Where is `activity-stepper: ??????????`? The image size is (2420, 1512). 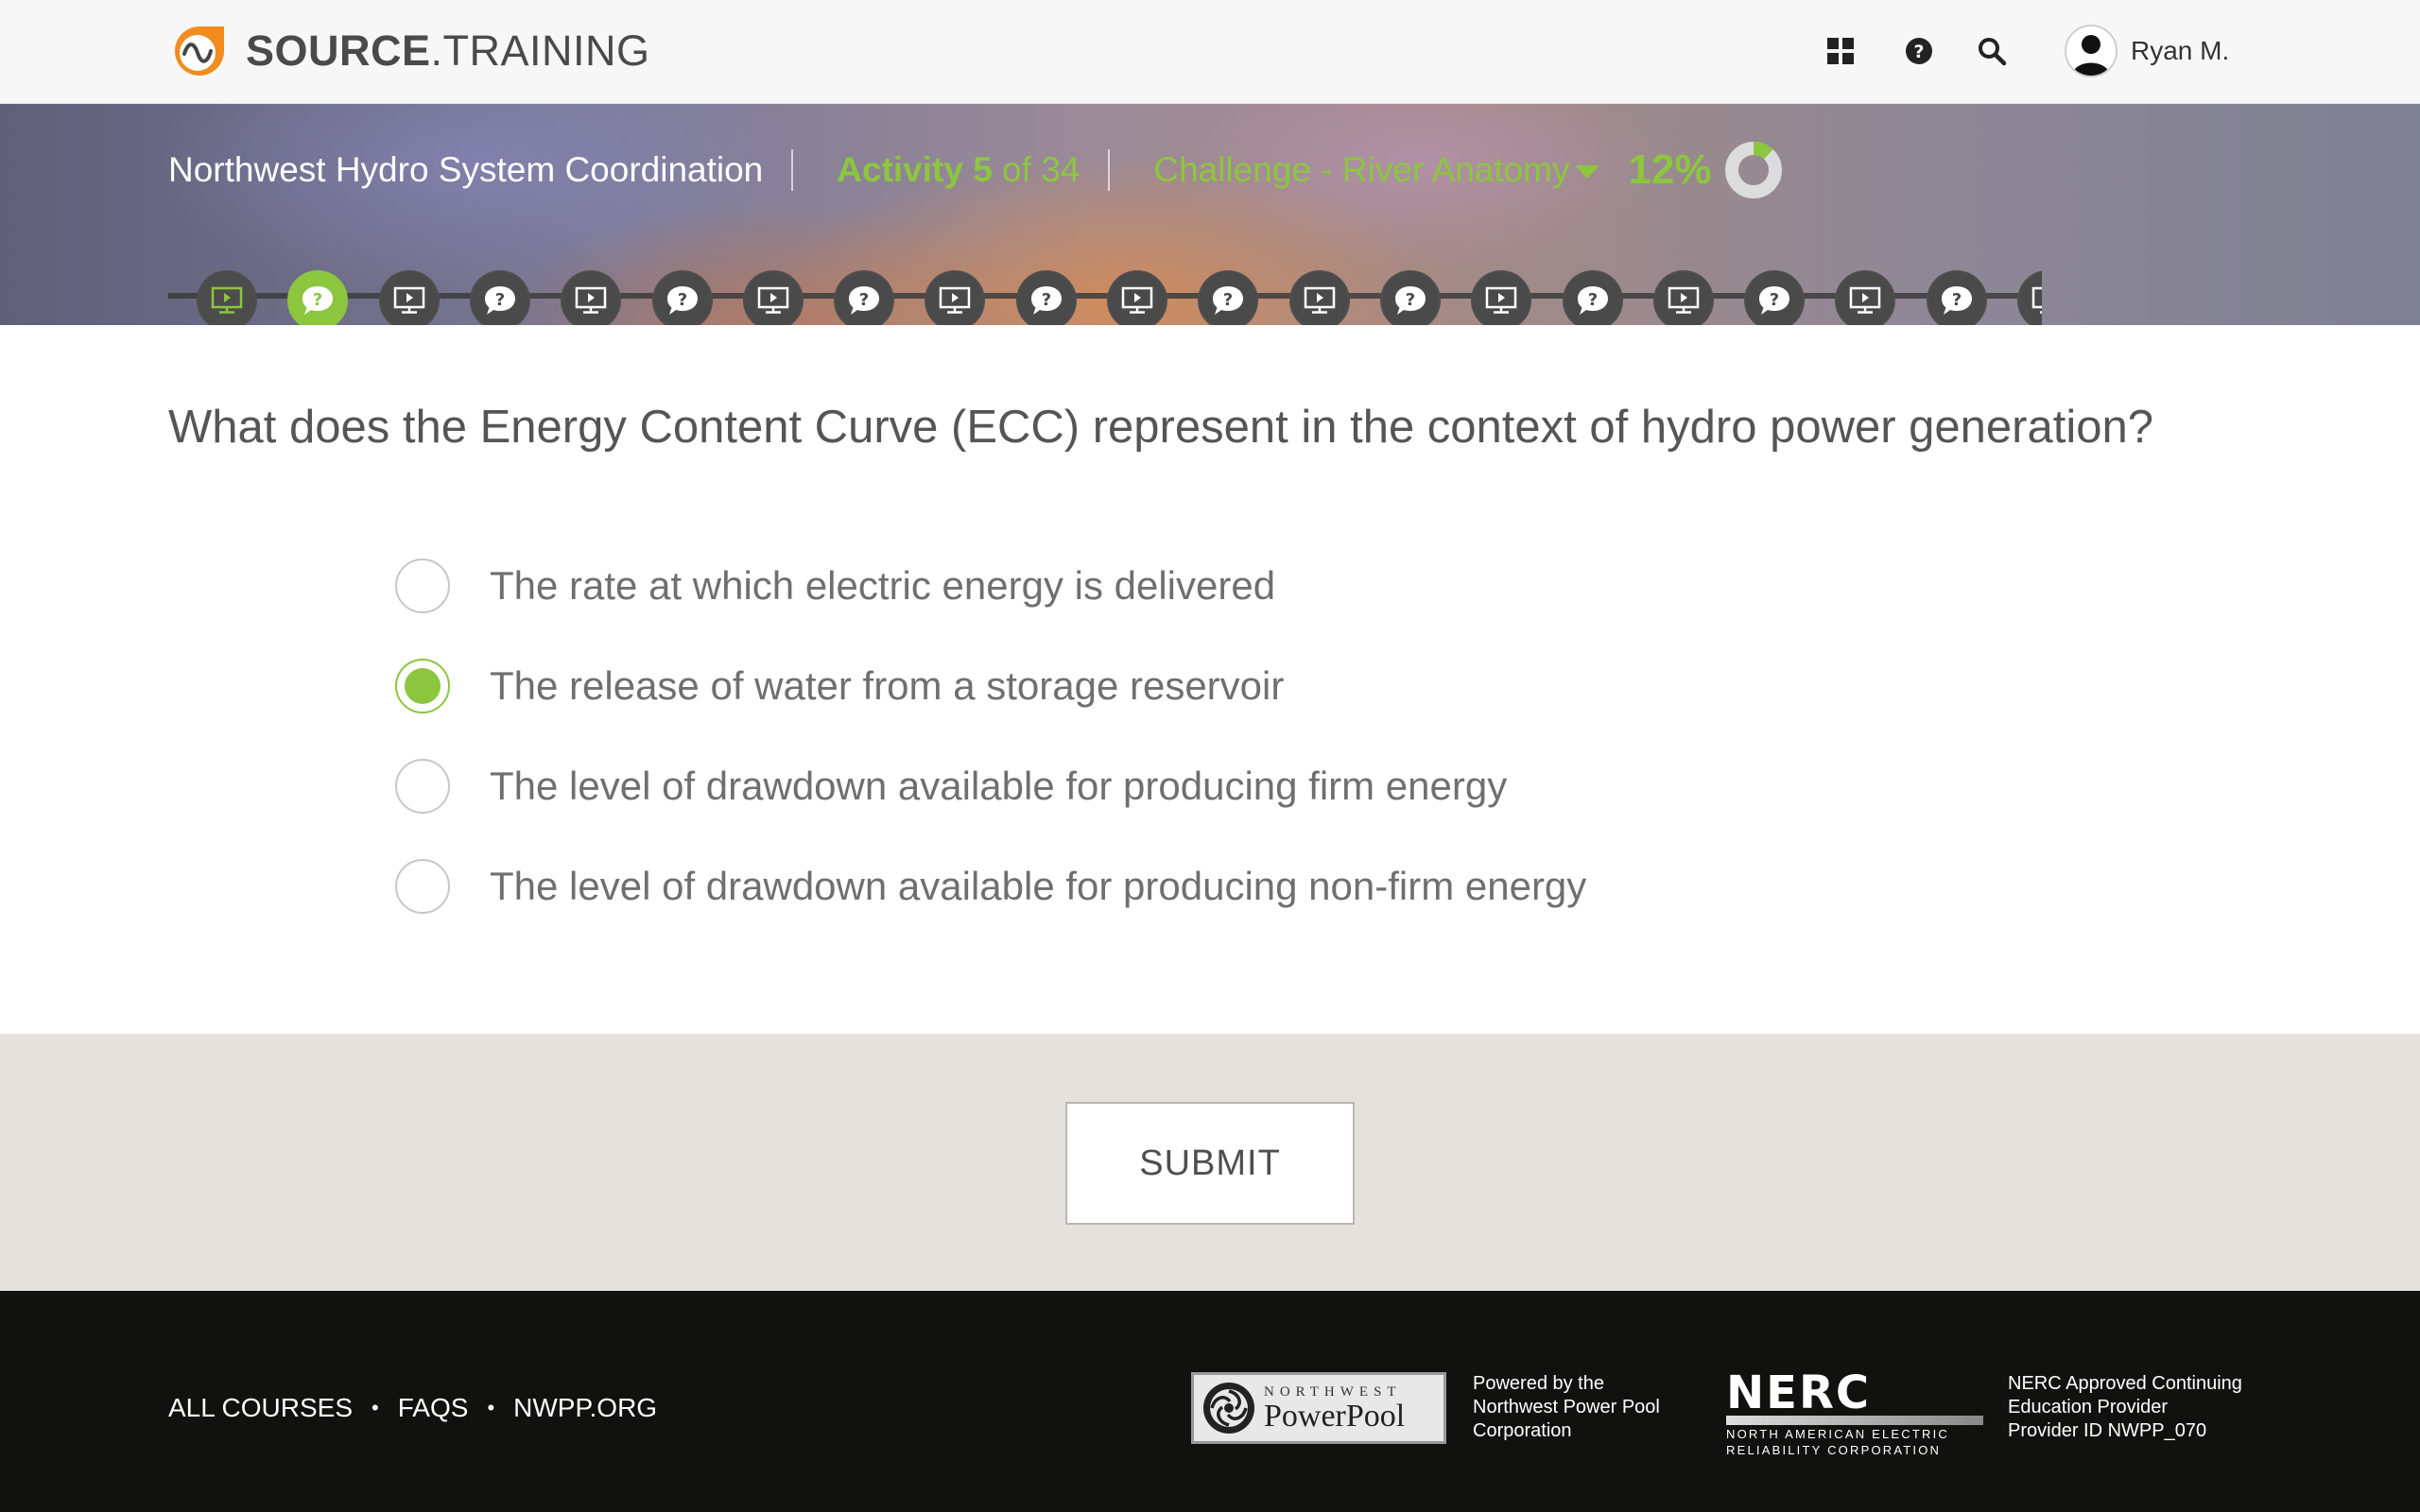 activity-stepper: ?????????? is located at coordinates (1021, 214).